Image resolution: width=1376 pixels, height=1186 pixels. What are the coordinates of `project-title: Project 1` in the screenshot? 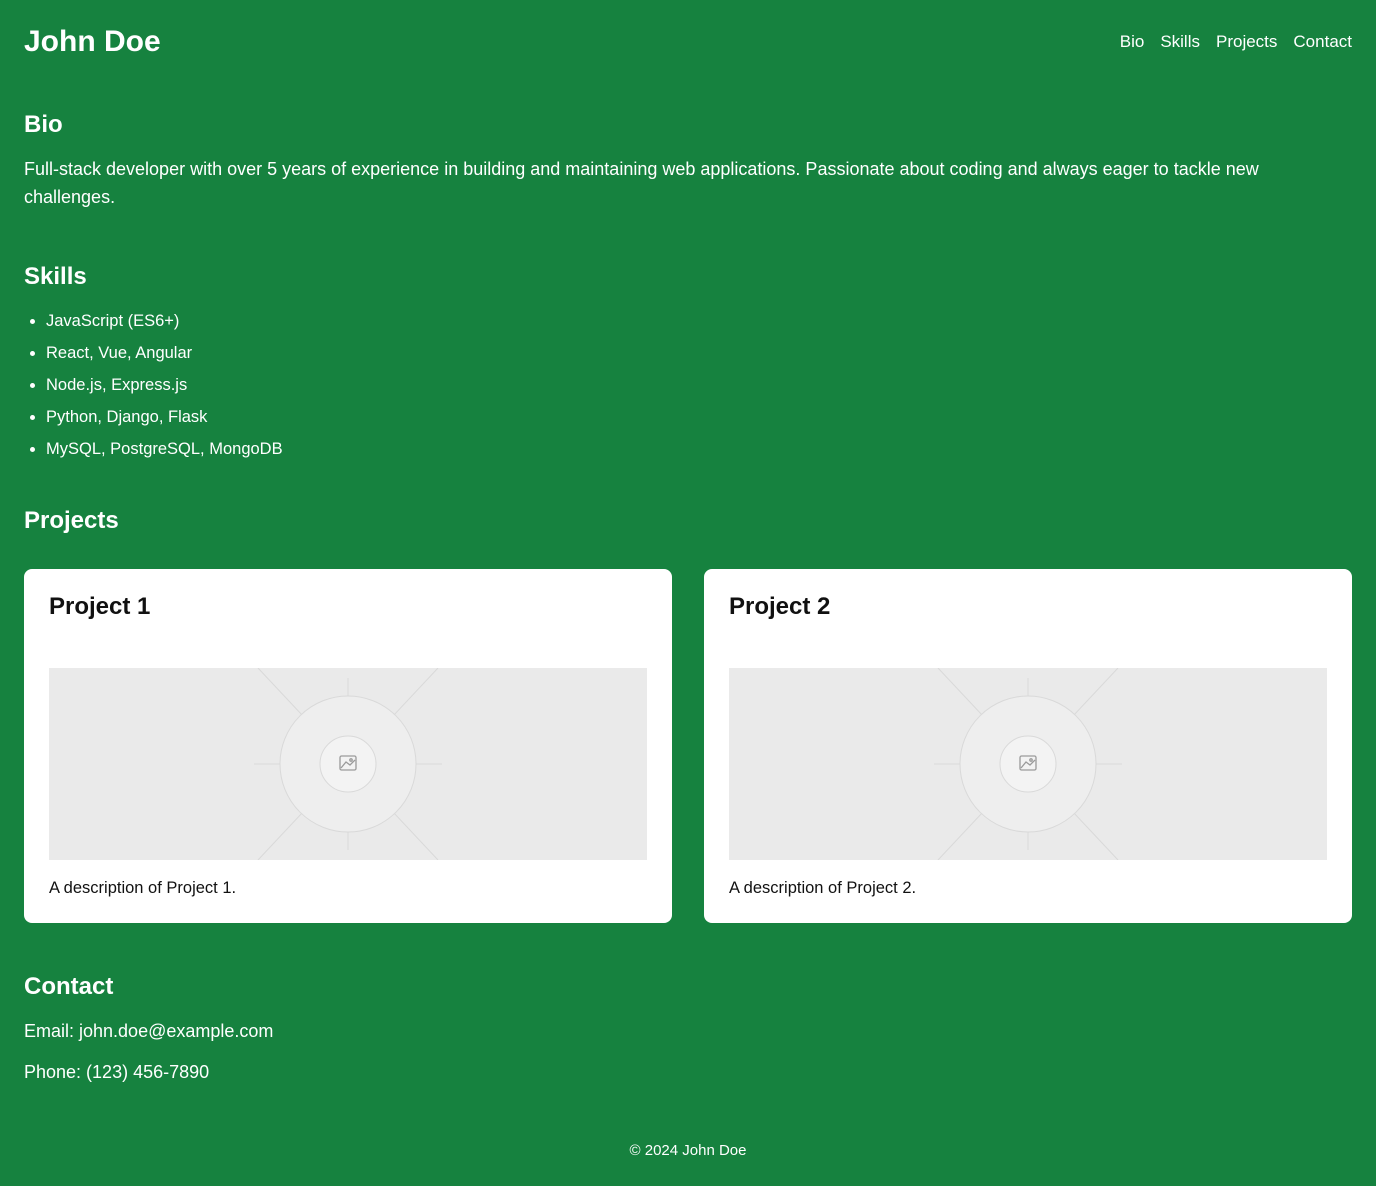 It's located at (100, 606).